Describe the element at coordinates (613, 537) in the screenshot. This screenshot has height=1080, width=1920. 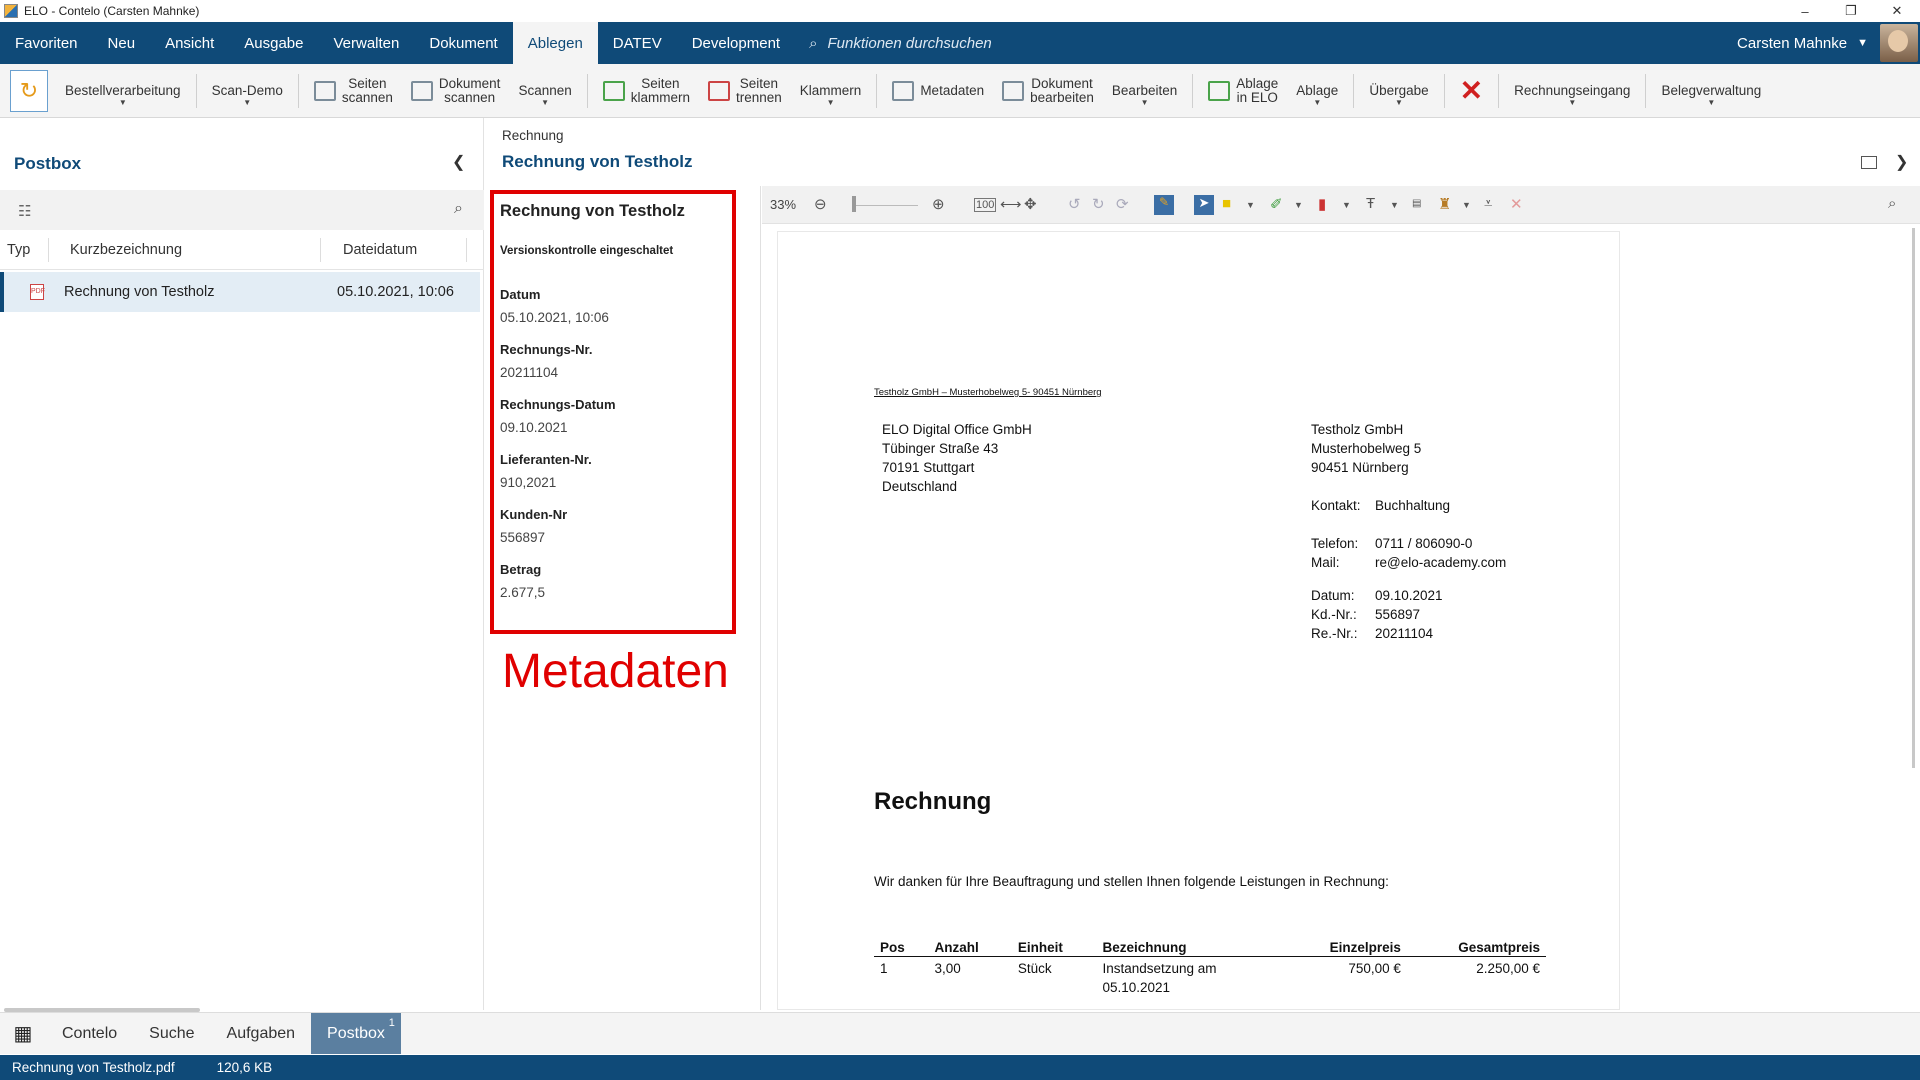
I see `field-value: 556897` at that location.